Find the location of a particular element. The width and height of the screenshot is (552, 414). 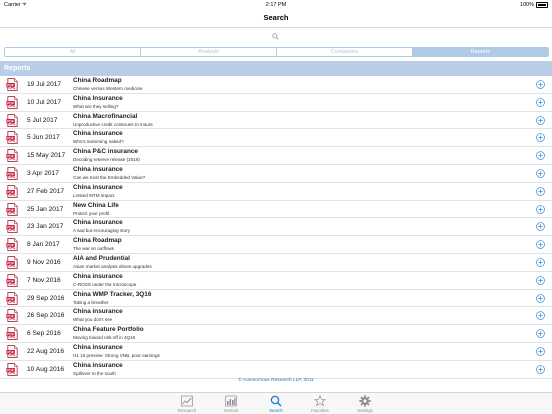

report-title: China Insurance is located at coordinates (98, 98).